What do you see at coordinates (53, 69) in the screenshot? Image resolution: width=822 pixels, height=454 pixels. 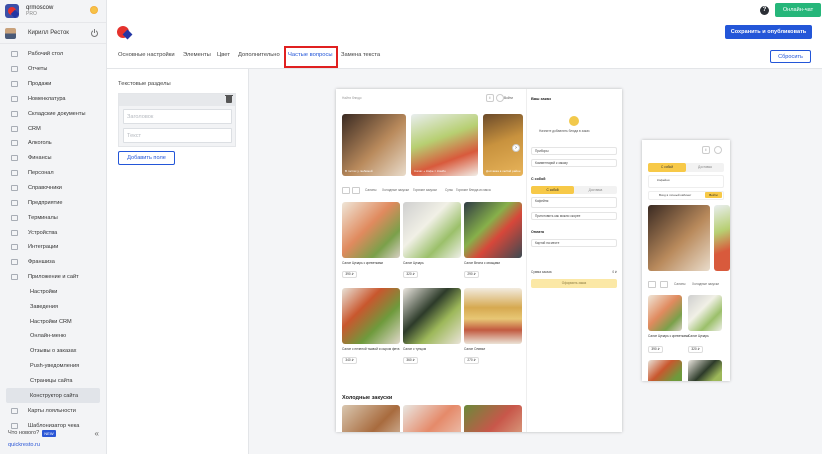 I see `sidebar-item: Отчеты` at bounding box center [53, 69].